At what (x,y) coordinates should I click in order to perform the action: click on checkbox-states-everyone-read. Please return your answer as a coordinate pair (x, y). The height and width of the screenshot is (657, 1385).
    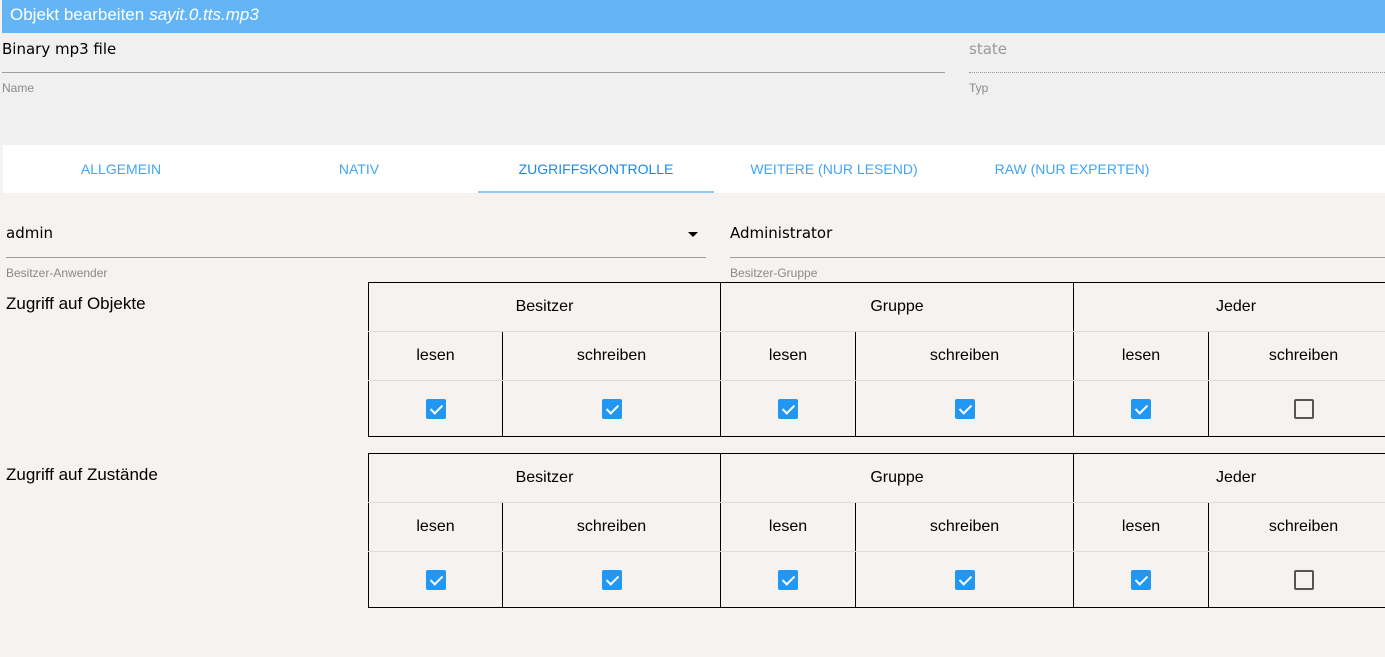
    Looking at the image, I should click on (1141, 579).